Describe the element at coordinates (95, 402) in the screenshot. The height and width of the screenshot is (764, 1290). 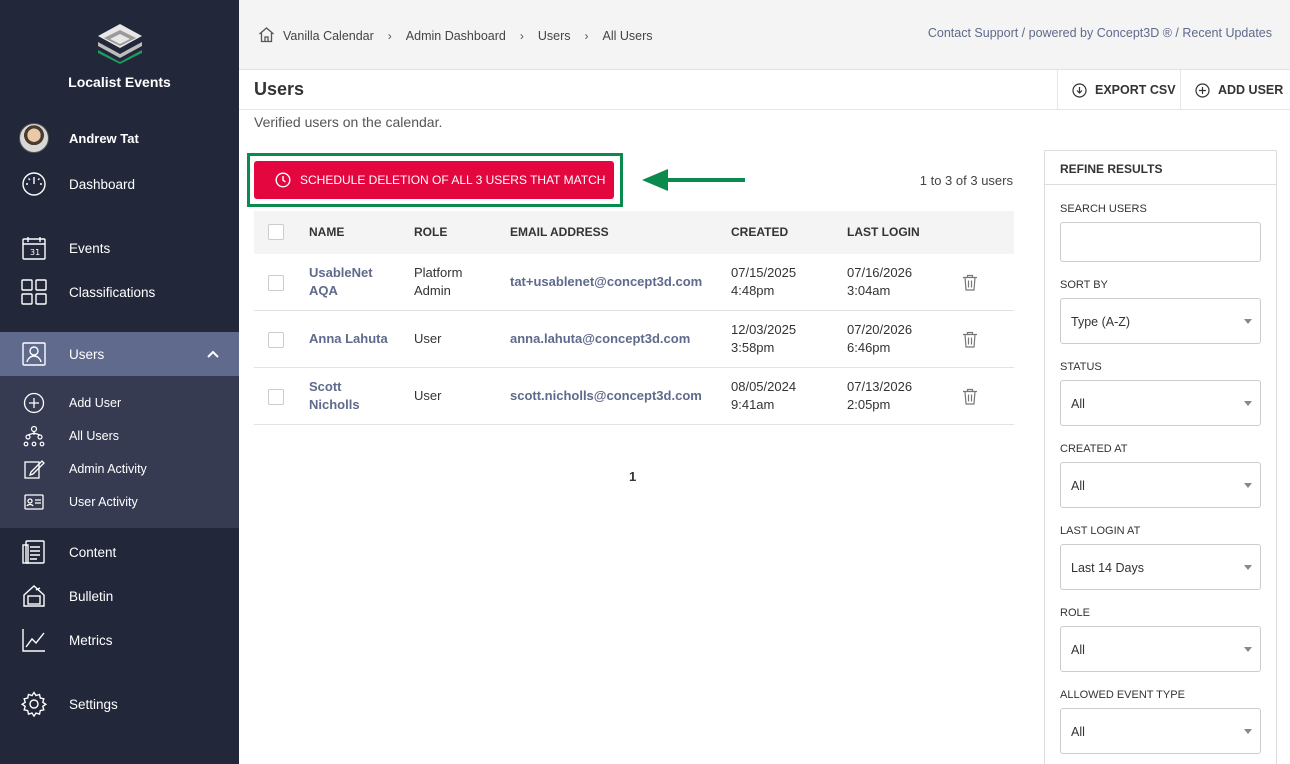
I see `subnav-item-label: Add User` at that location.